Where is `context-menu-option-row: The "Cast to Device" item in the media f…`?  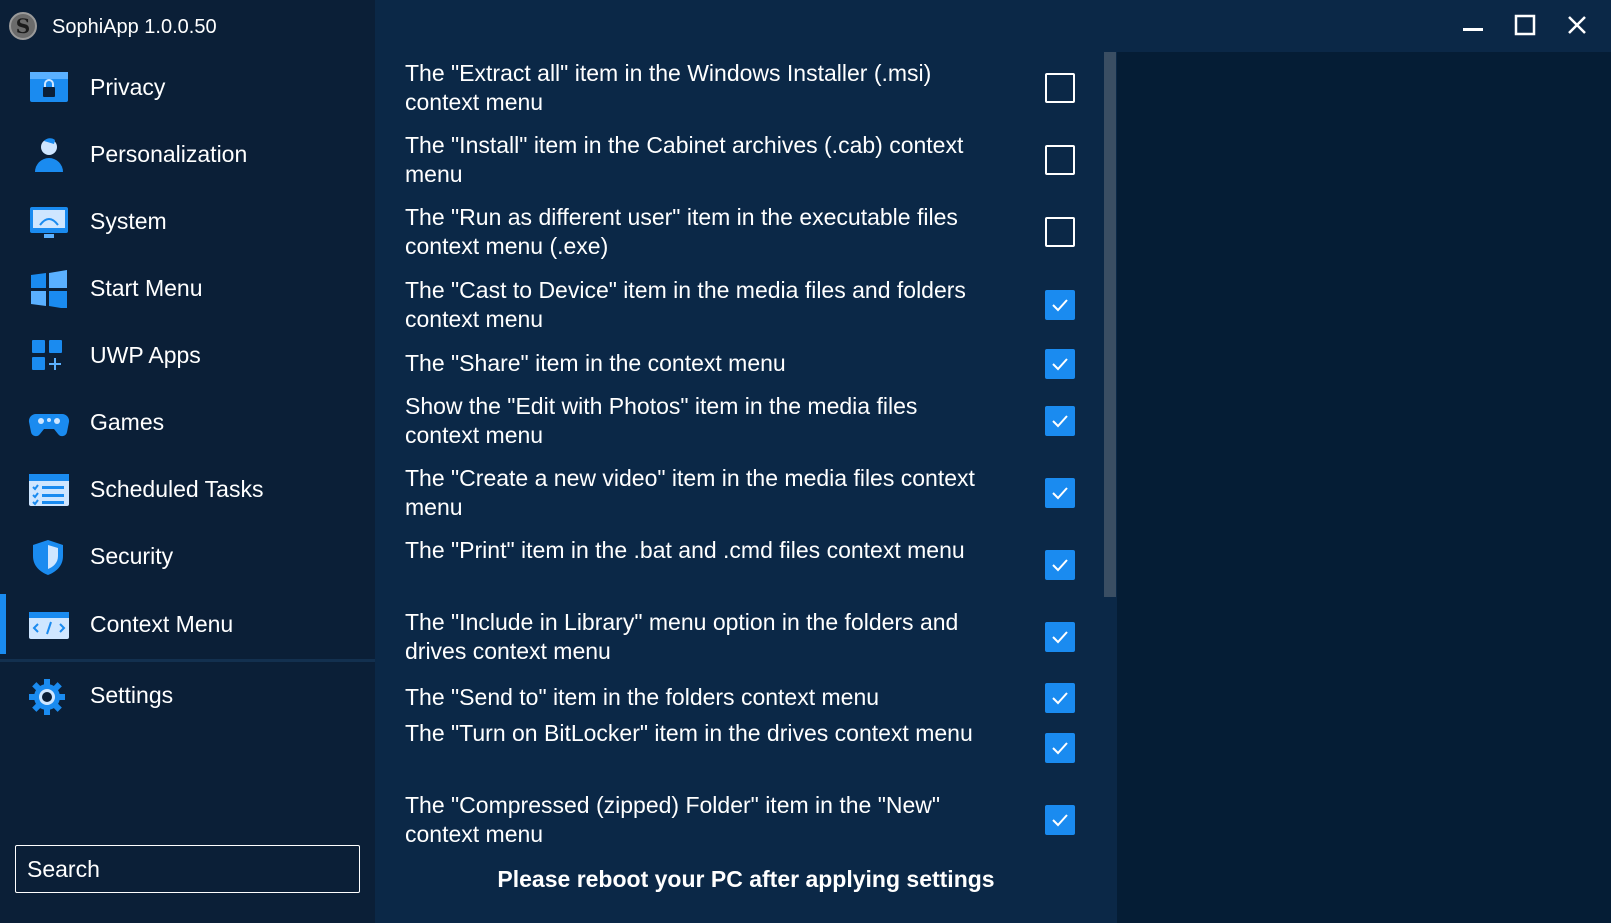 context-menu-option-row: The "Cast to Device" item in the media f… is located at coordinates (750, 306).